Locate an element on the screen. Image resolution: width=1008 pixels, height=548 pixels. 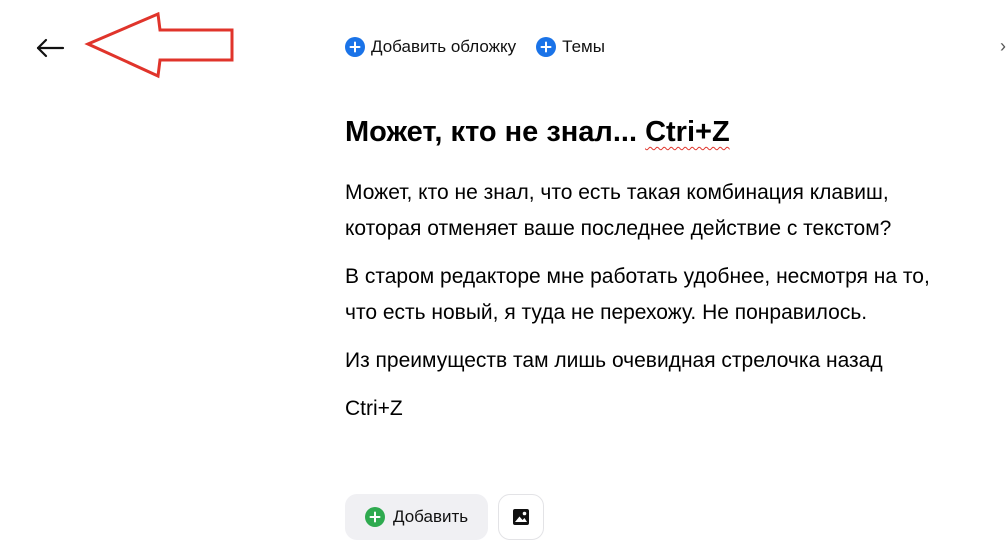
add-cover-button: Добавить обложку is located at coordinates (430, 47).